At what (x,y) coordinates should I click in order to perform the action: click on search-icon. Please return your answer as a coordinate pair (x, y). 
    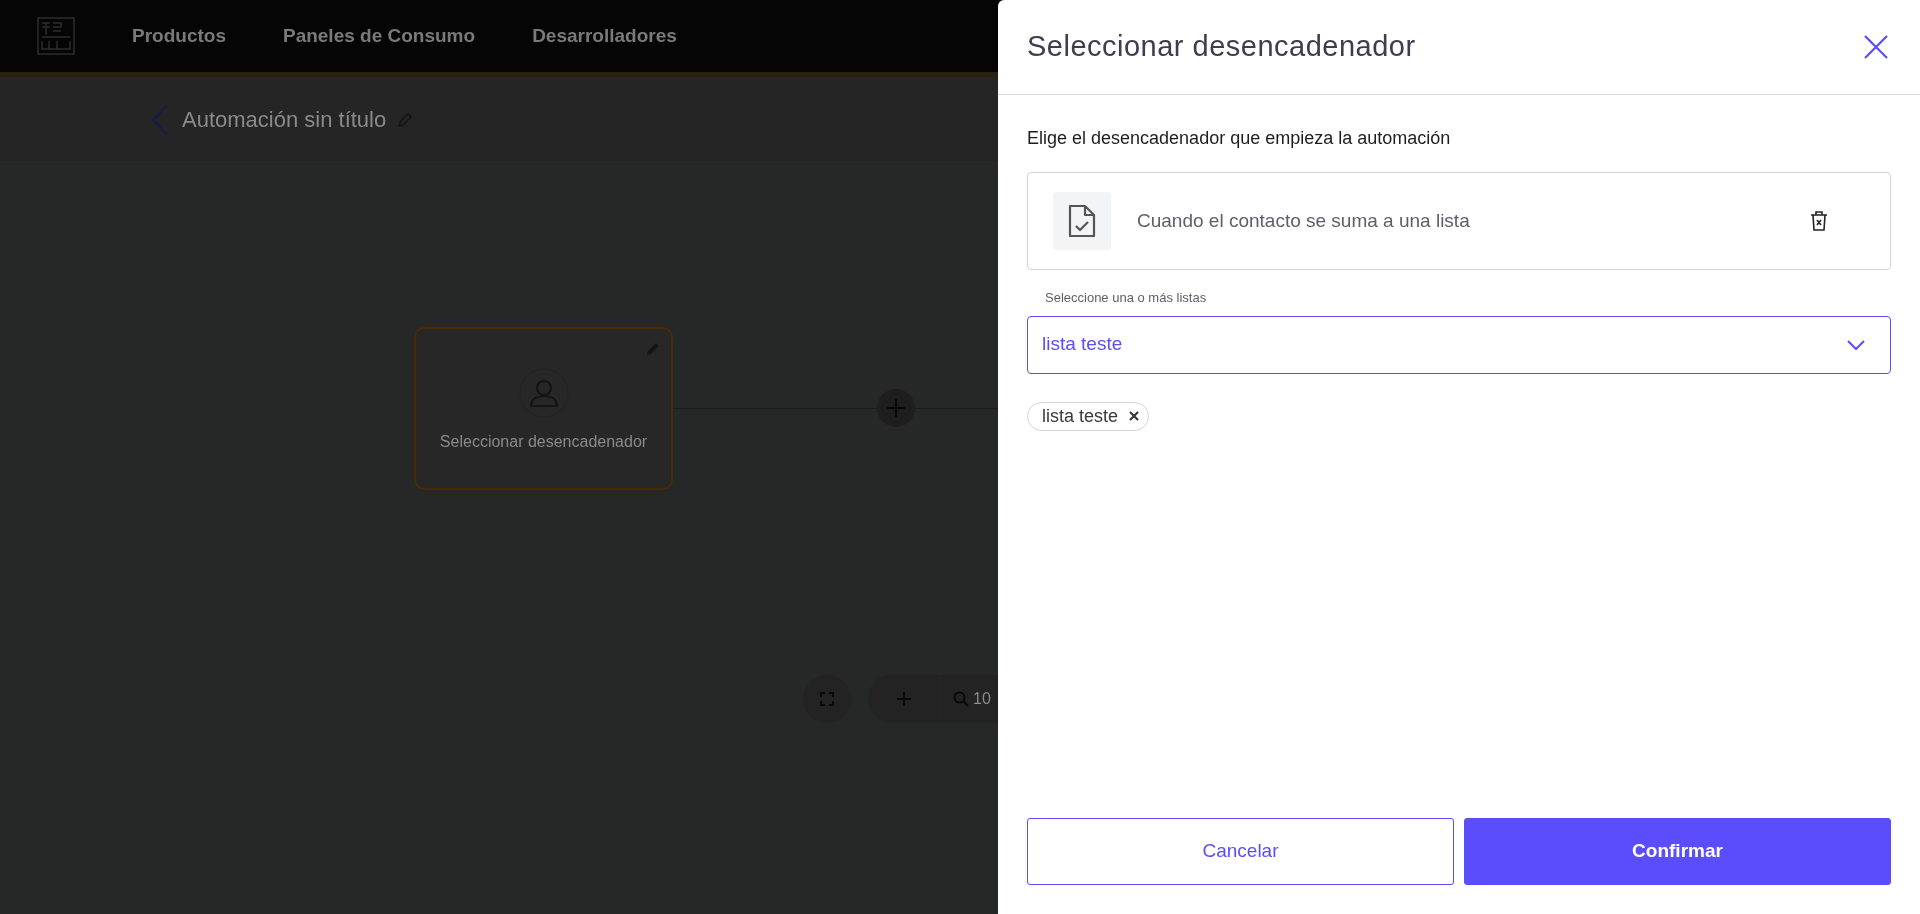
    Looking at the image, I should click on (961, 699).